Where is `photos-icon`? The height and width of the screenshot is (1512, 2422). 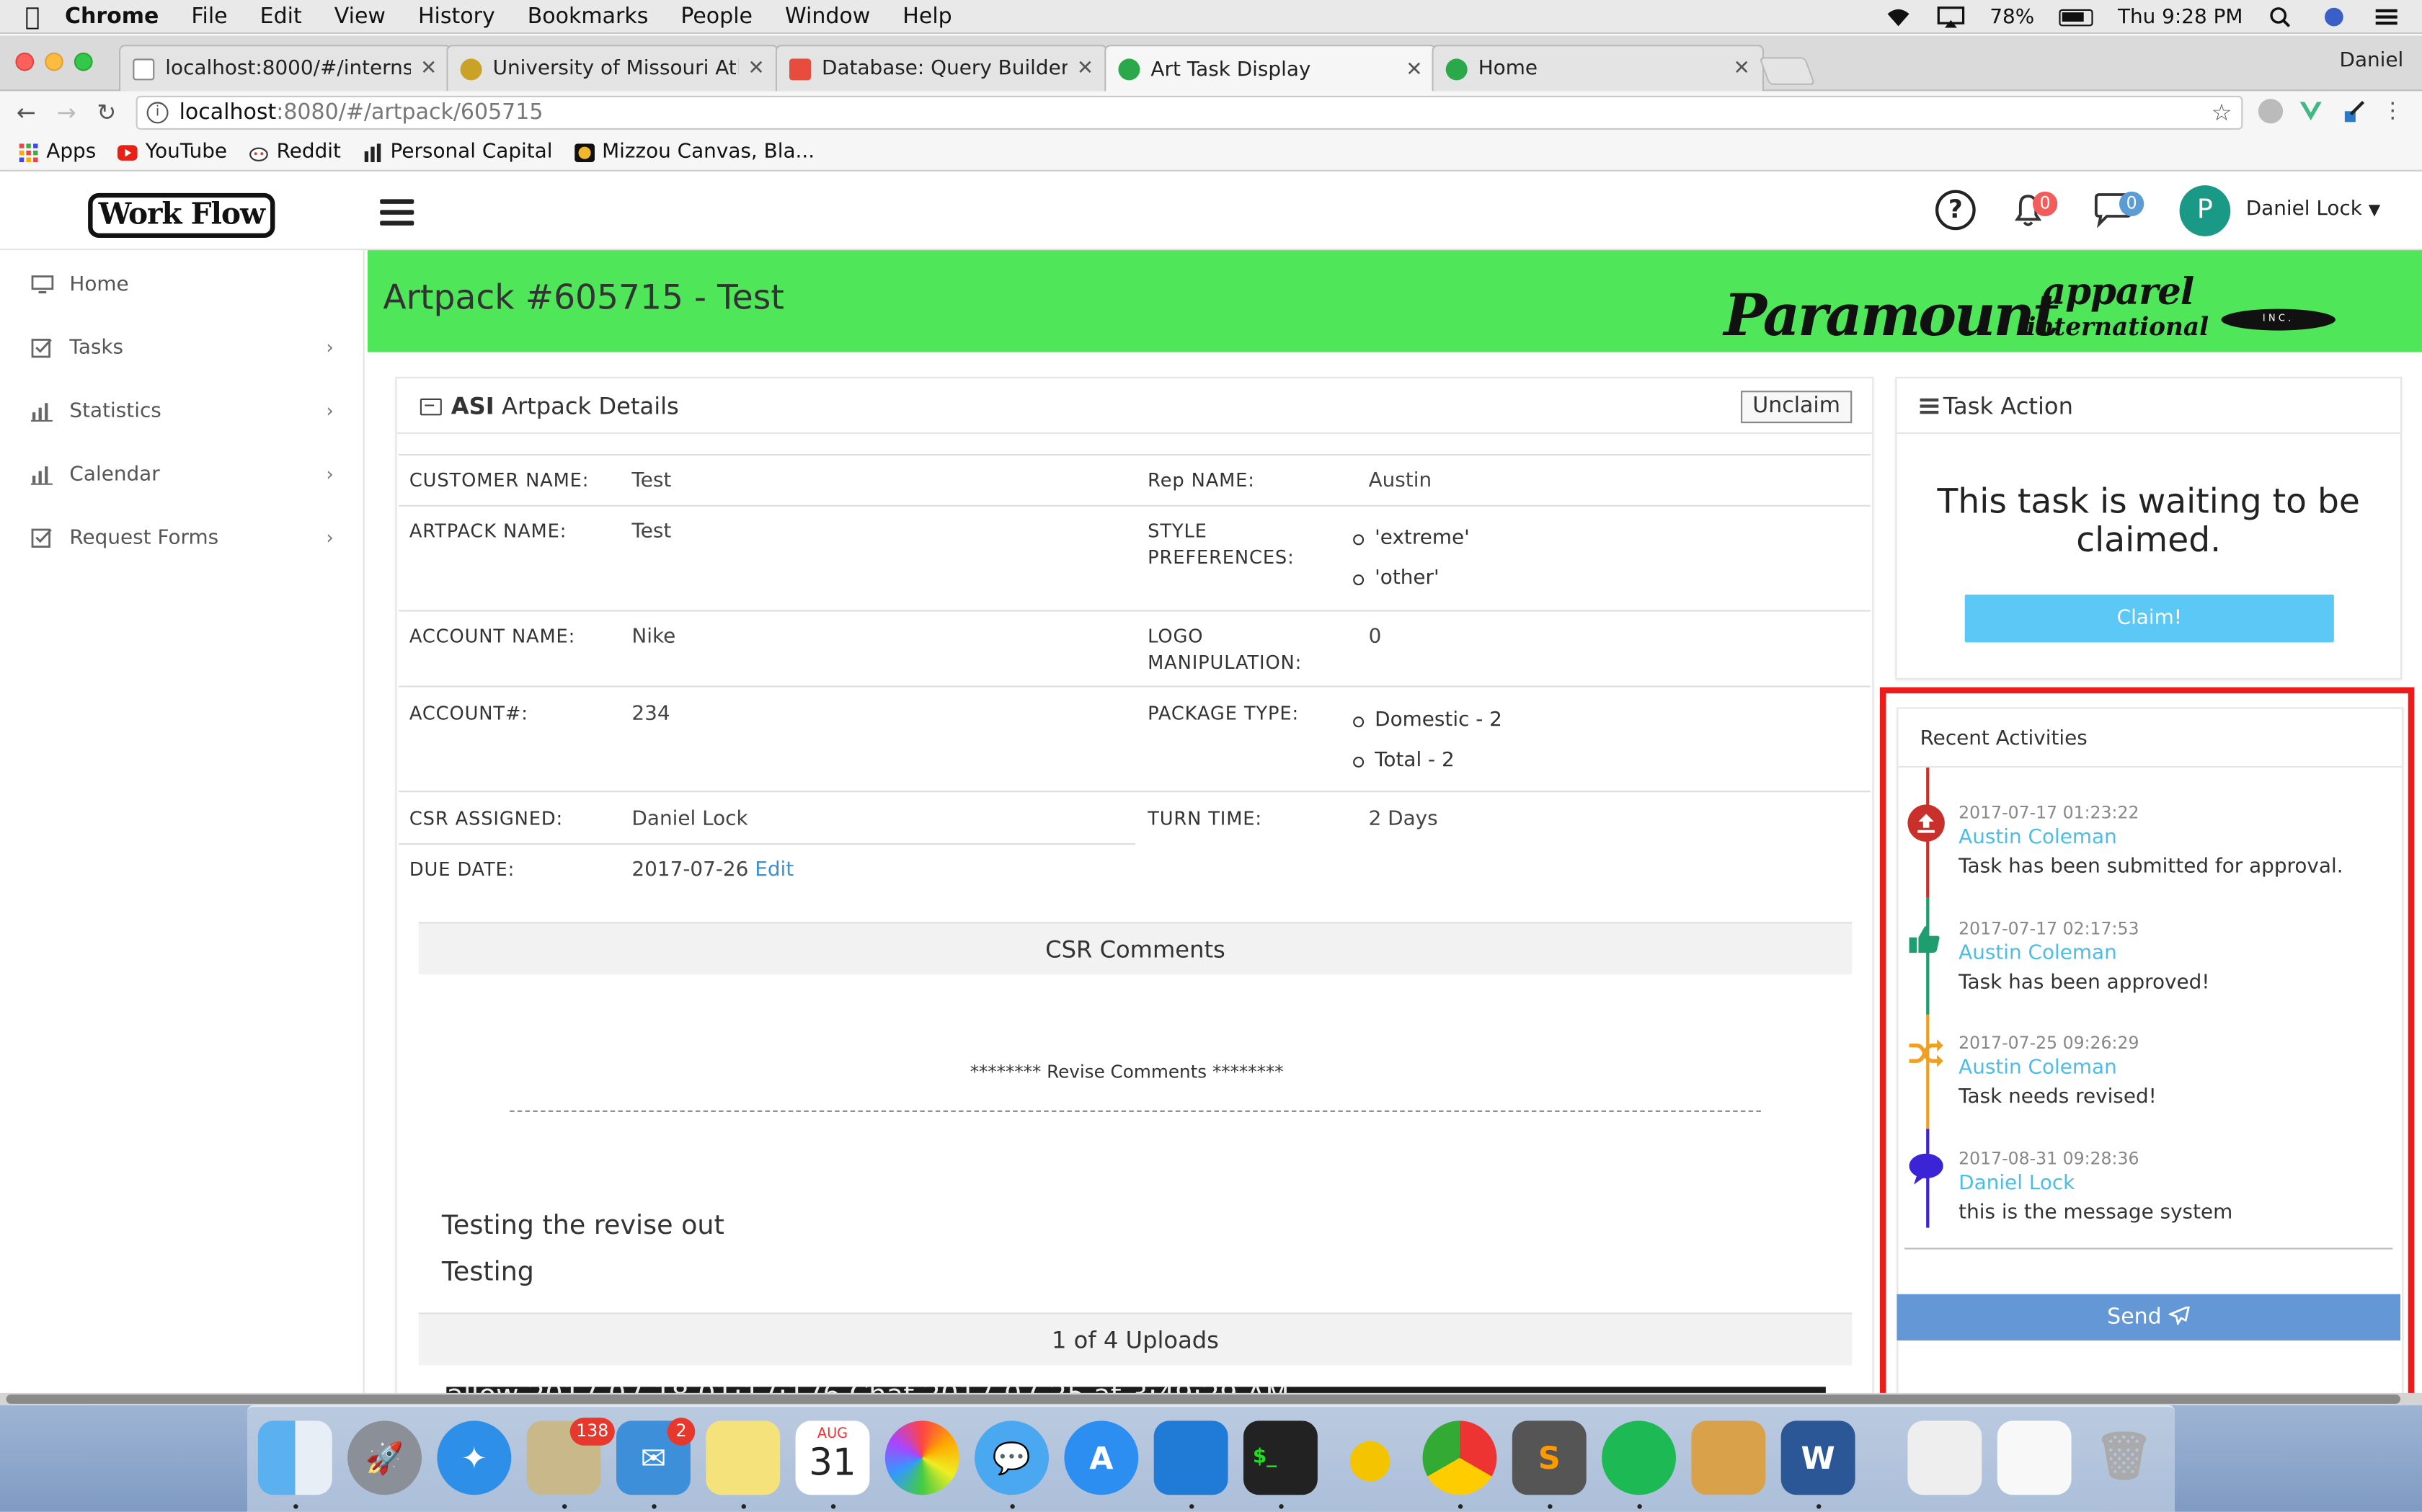
photos-icon is located at coordinates (921, 1458).